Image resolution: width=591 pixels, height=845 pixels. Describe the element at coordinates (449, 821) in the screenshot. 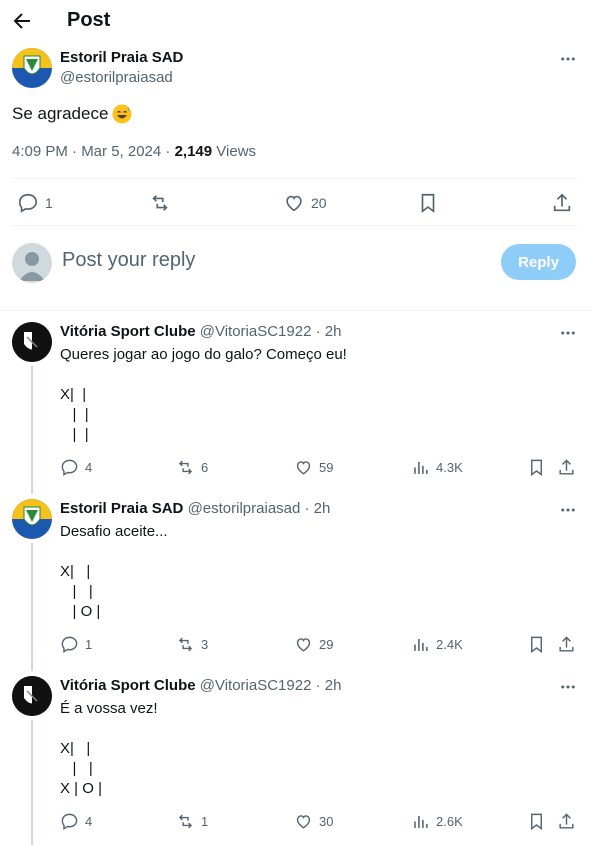

I see `view-count: 2.6K` at that location.